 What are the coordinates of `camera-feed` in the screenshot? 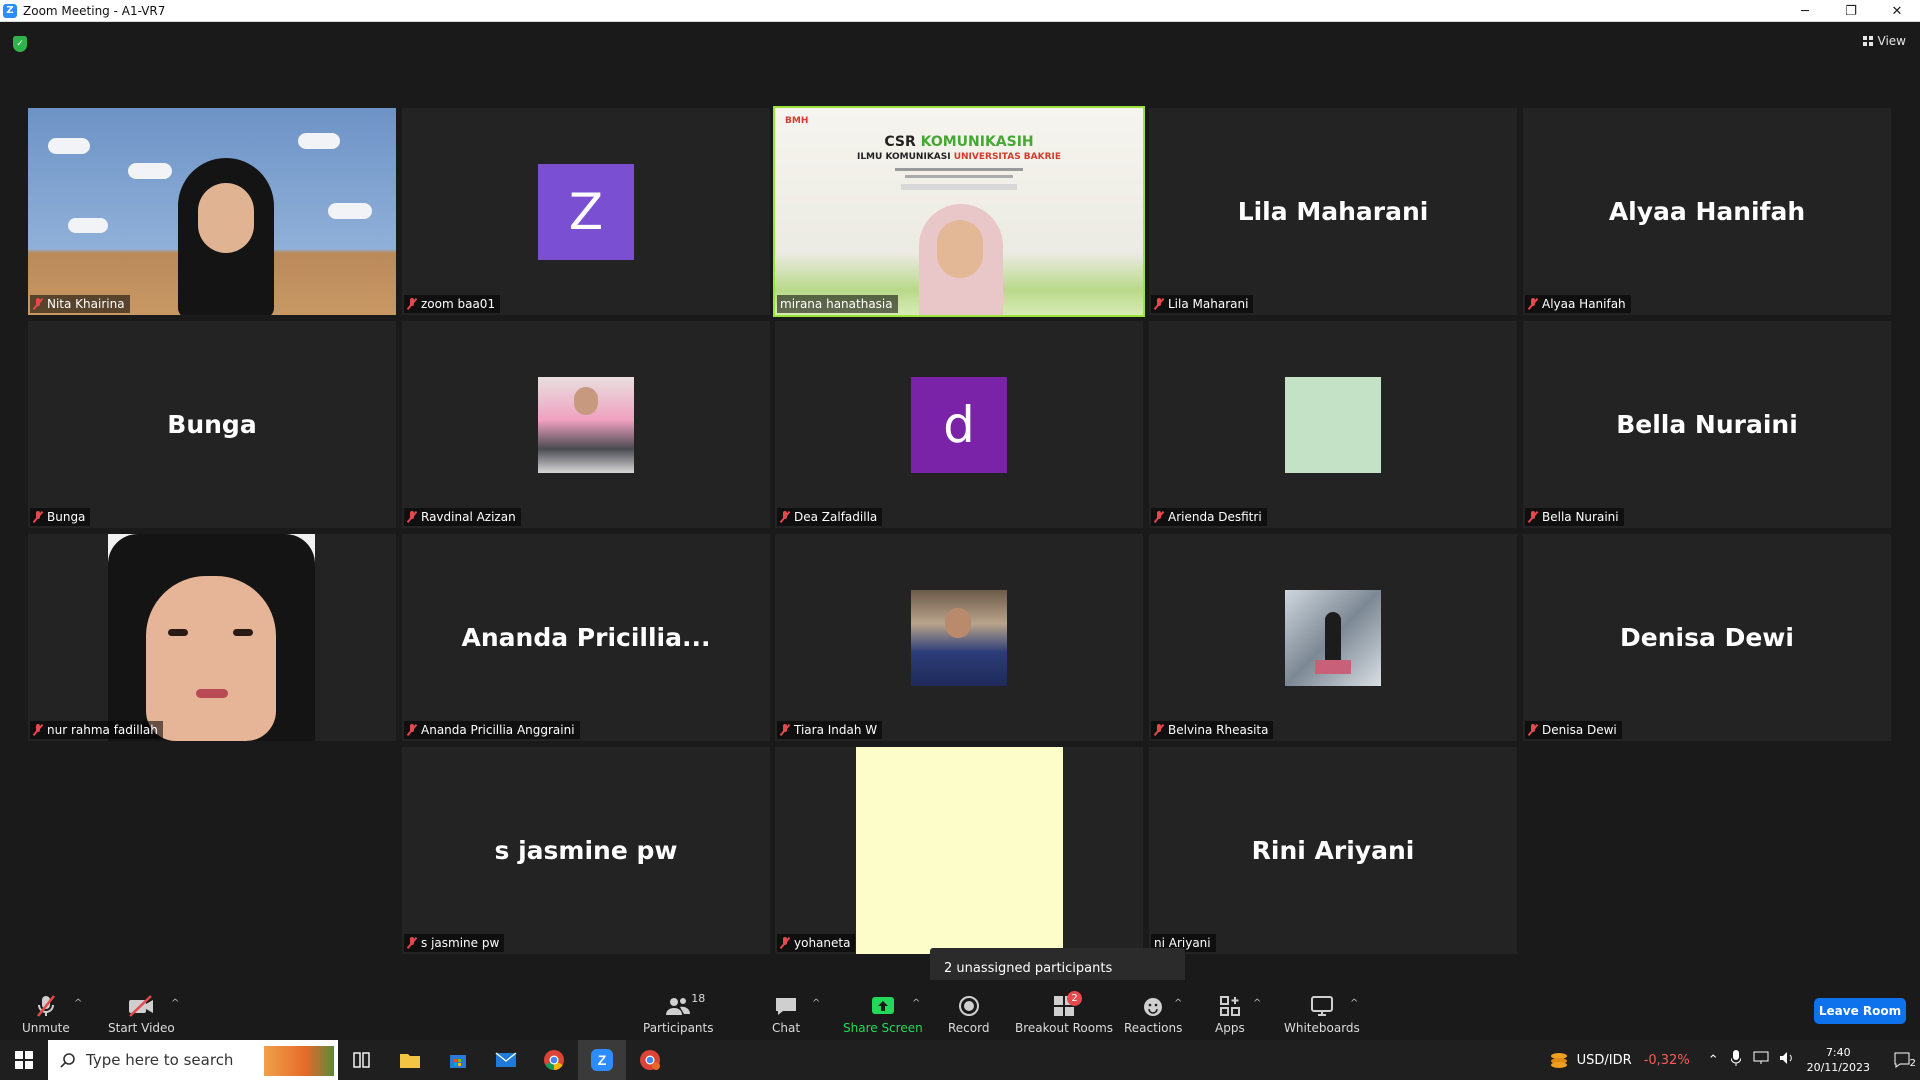 It's located at (212, 211).